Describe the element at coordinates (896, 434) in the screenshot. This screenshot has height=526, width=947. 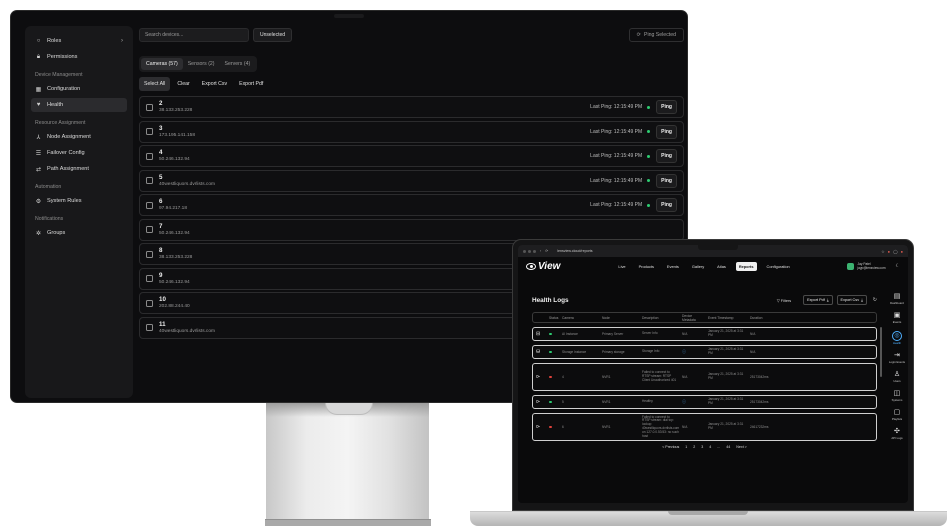
I see `rail-item-api-logs: ✣ API Logs` at that location.